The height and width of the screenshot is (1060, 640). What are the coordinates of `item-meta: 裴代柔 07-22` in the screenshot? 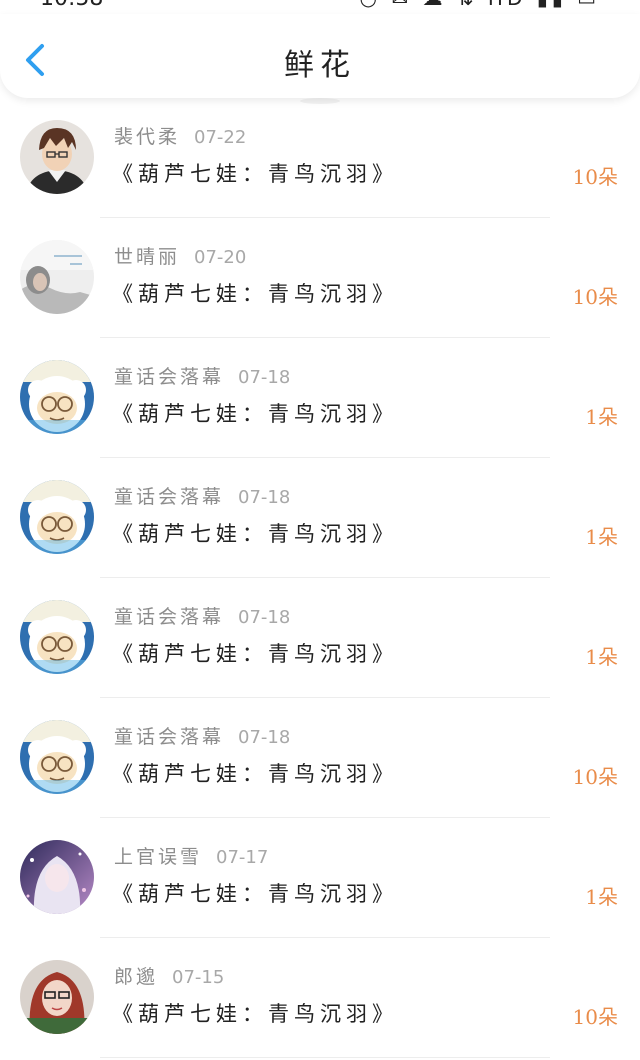 It's located at (180, 136).